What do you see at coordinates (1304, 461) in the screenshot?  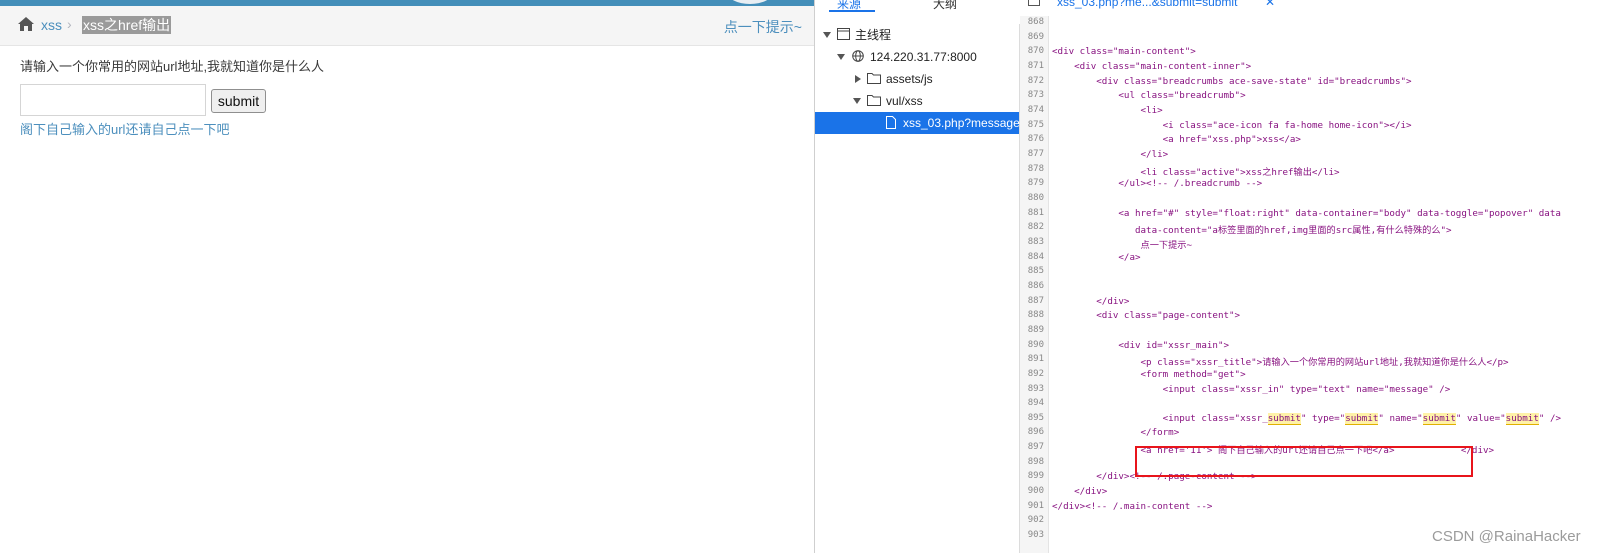 I see `highlight-annotation-box` at bounding box center [1304, 461].